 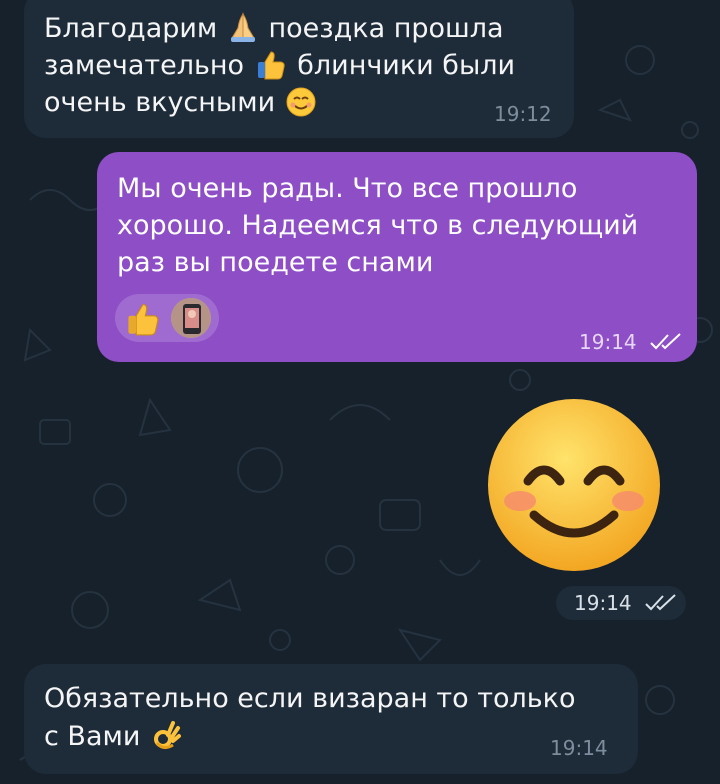 I want to click on smiling-face-sticker, so click(x=574, y=485).